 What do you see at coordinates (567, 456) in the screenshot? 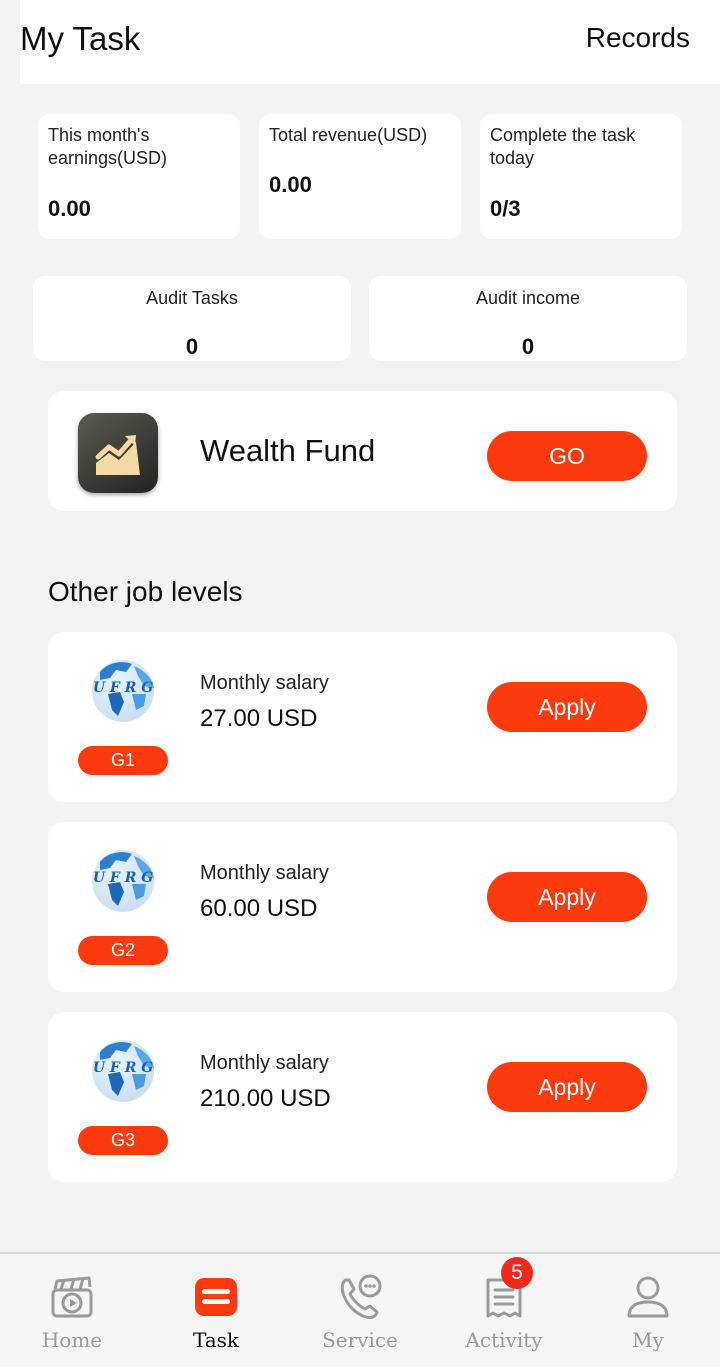
I see `wealth-fund-go-button: GO` at bounding box center [567, 456].